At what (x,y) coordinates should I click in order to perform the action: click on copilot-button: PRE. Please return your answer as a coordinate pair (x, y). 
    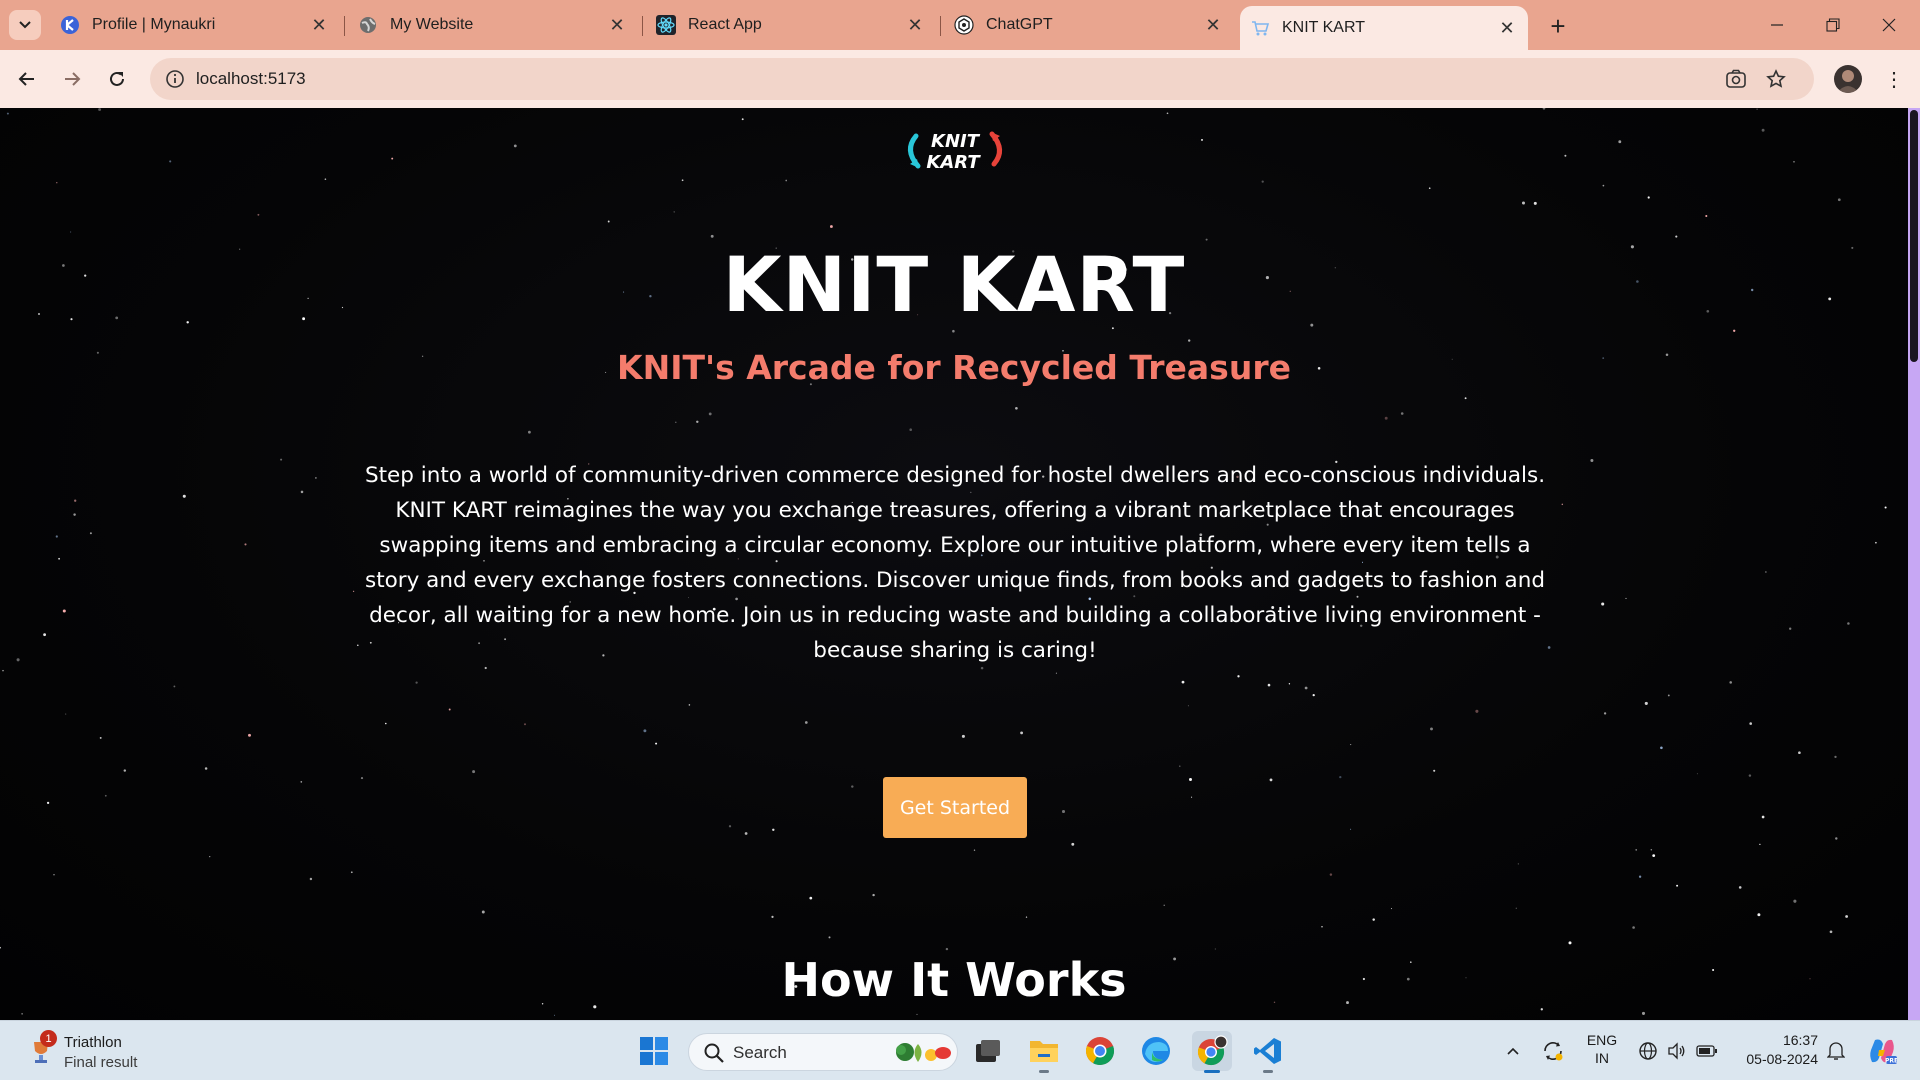
    Looking at the image, I should click on (1882, 1051).